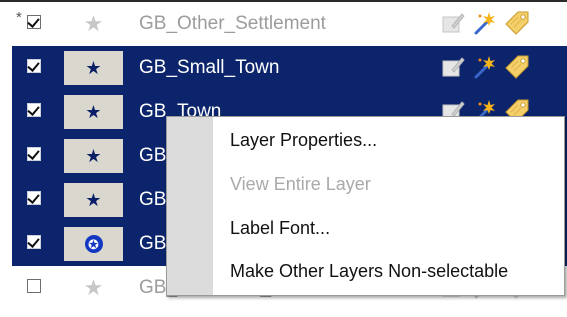  What do you see at coordinates (232, 24) in the screenshot?
I see `layer-name: GB_Other_Settlement` at bounding box center [232, 24].